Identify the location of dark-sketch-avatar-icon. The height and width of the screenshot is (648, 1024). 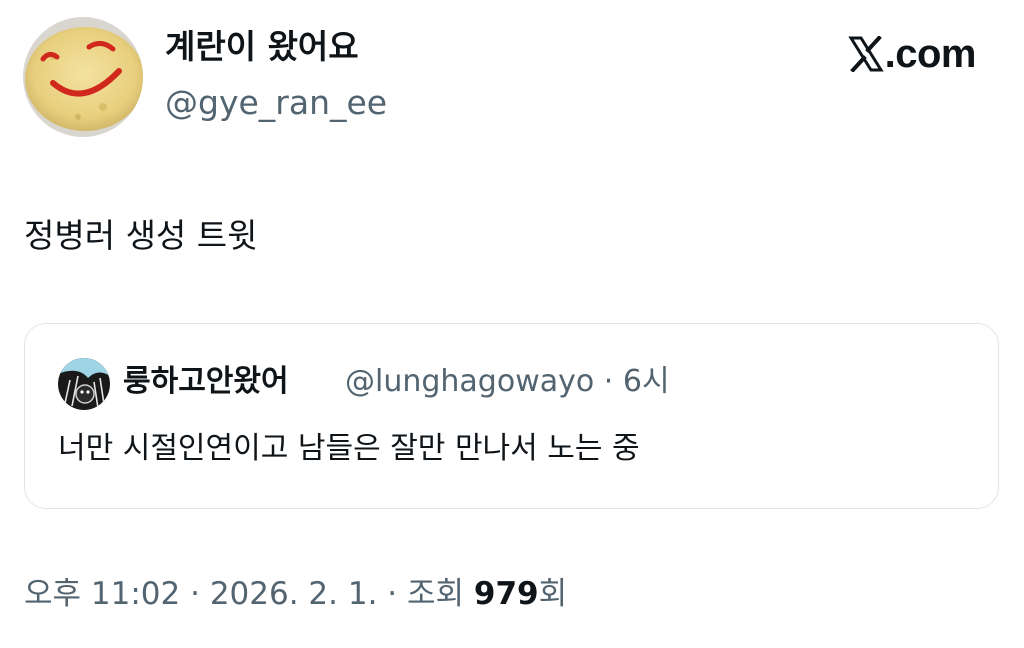
(84, 384).